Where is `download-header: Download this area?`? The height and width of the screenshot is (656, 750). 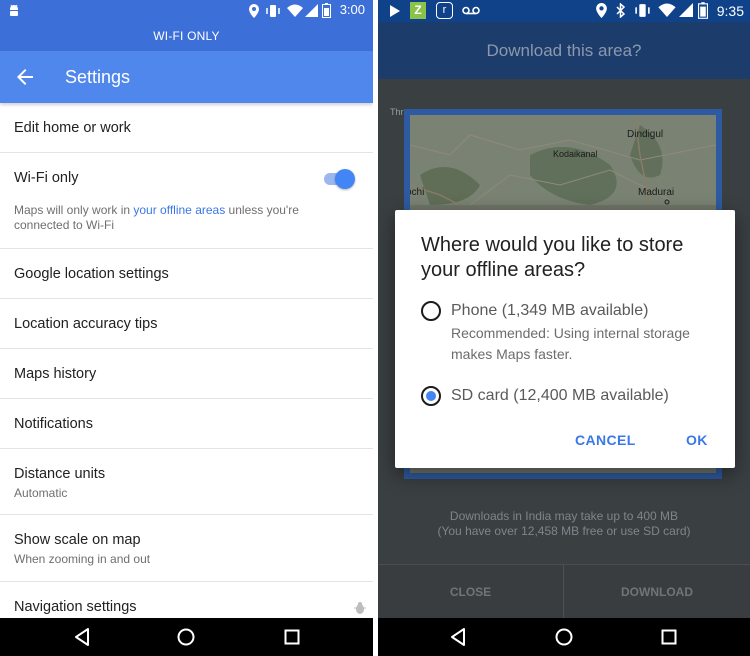 download-header: Download this area? is located at coordinates (564, 50).